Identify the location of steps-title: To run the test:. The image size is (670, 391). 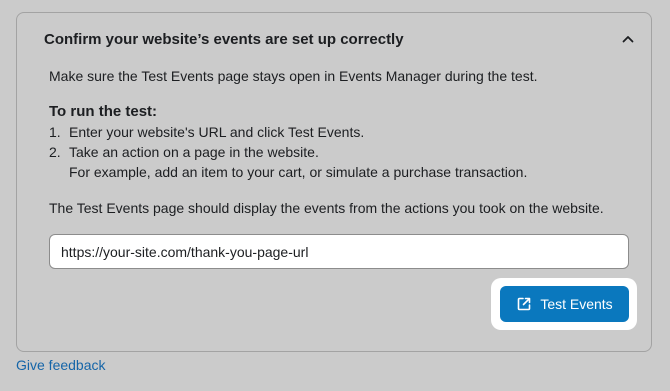
(103, 111).